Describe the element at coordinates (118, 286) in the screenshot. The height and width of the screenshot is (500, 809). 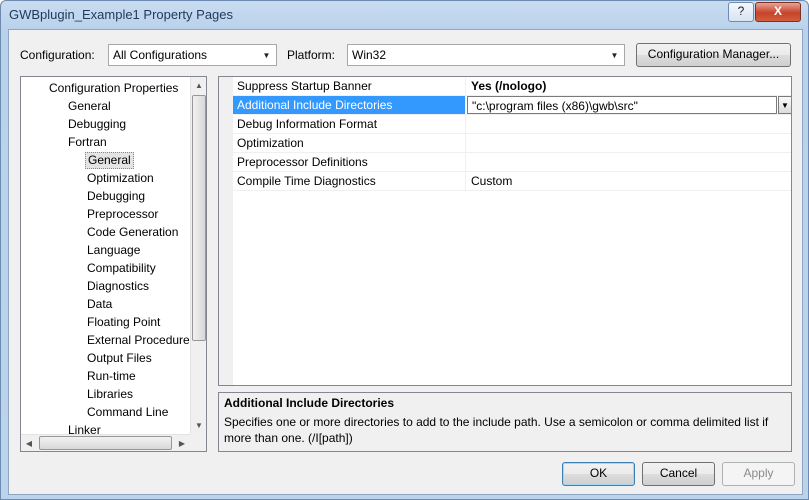
I see `tree-item: Diagnostics` at that location.